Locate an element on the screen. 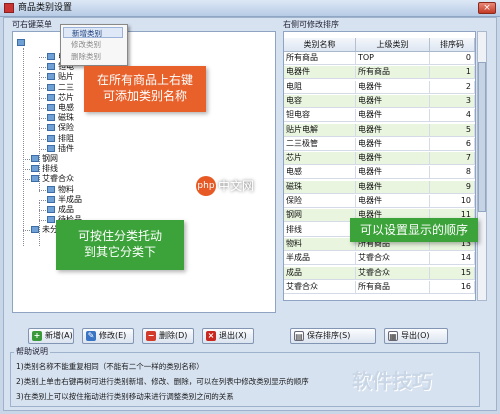  cell-name: 成品 is located at coordinates (320, 272).